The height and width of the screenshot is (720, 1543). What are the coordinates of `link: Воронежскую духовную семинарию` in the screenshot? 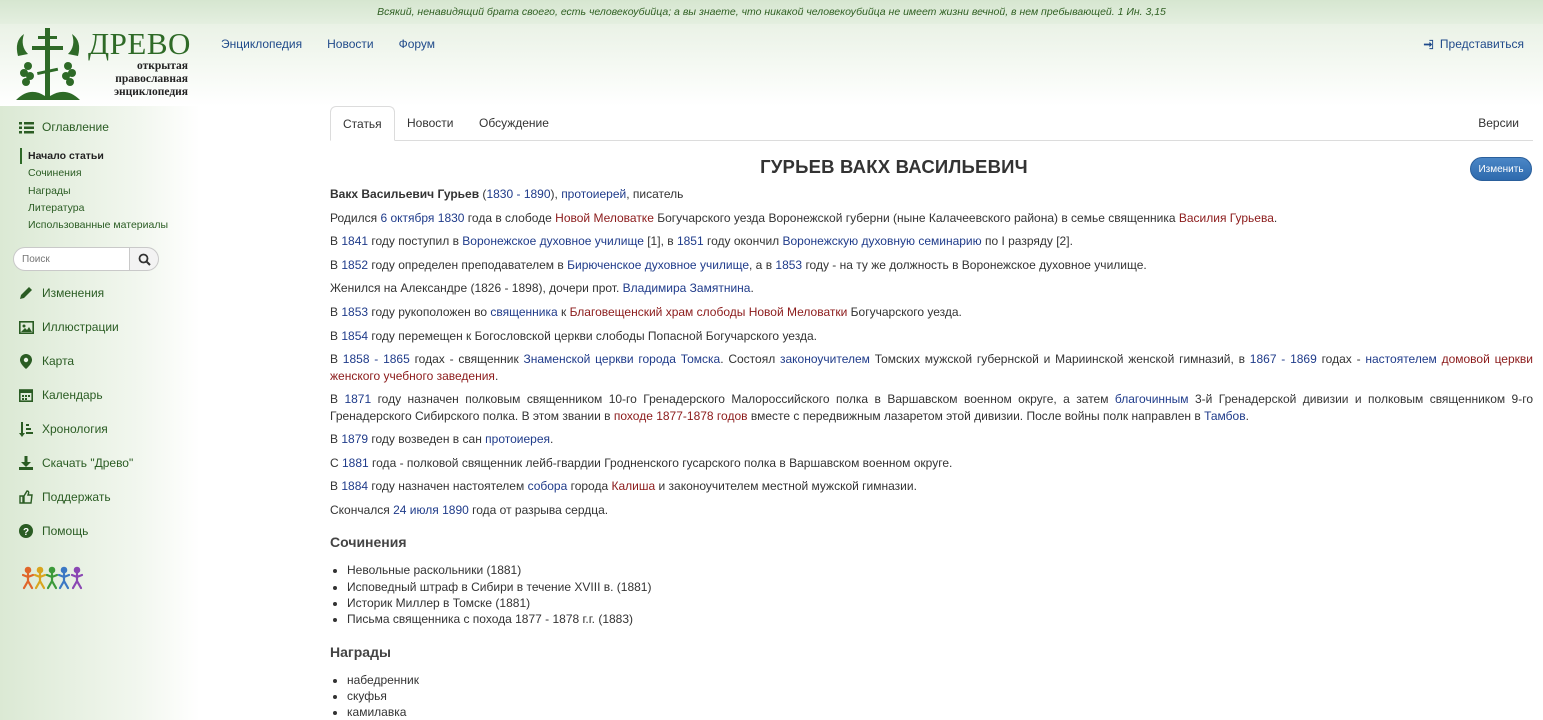 It's located at (882, 241).